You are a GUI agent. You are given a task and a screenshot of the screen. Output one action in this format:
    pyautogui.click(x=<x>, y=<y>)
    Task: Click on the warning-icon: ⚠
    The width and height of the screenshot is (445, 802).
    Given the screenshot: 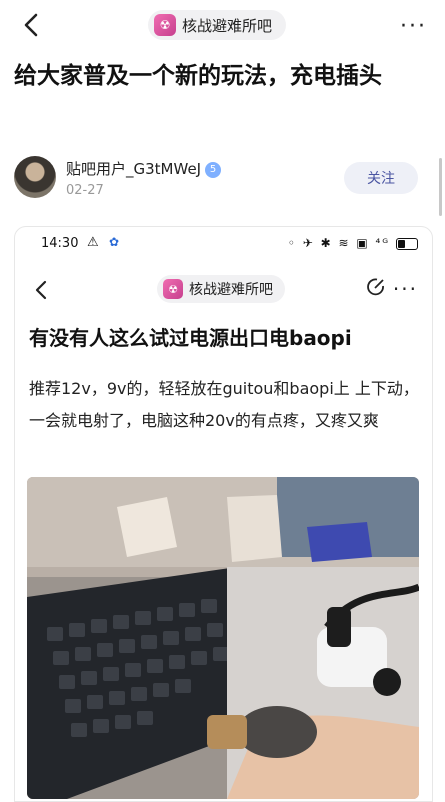 What is the action you would take?
    pyautogui.click(x=93, y=242)
    